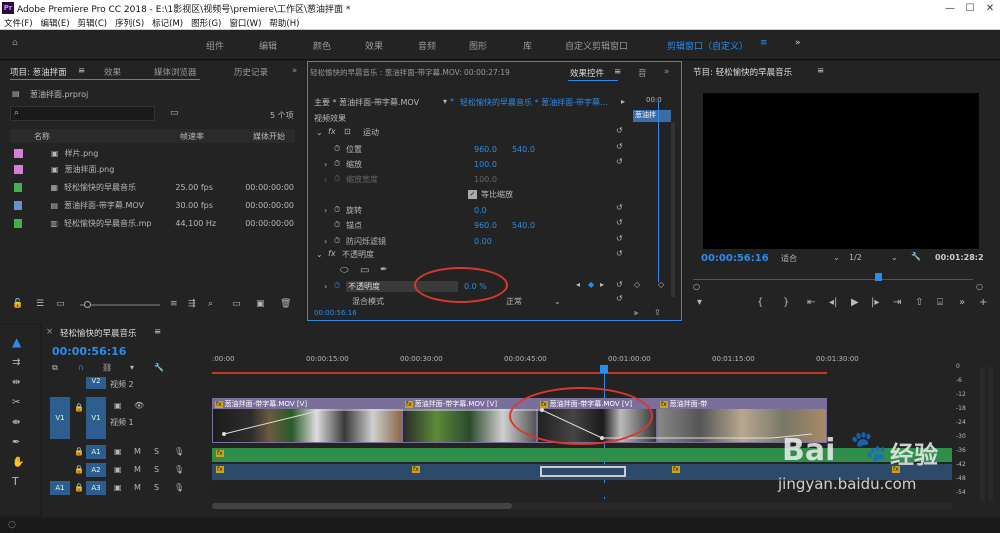 This screenshot has width=1000, height=533. I want to click on param-value-x: 960.0, so click(493, 149).